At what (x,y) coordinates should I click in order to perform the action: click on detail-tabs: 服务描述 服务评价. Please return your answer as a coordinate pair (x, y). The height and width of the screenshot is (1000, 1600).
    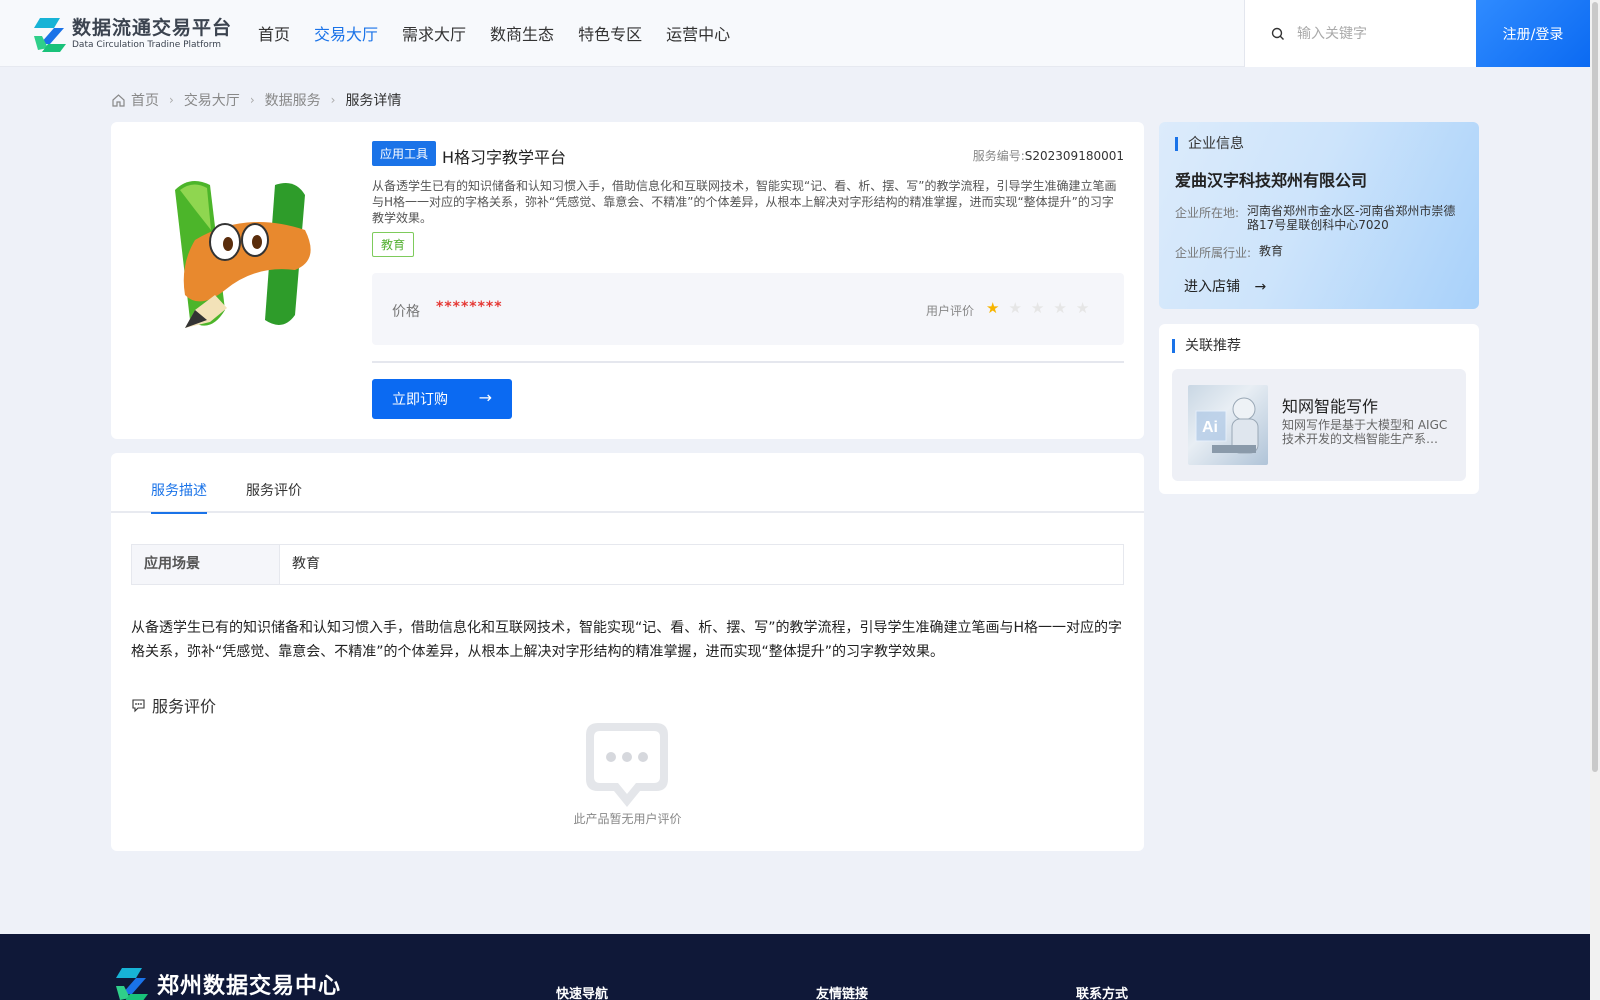
    Looking at the image, I should click on (627, 483).